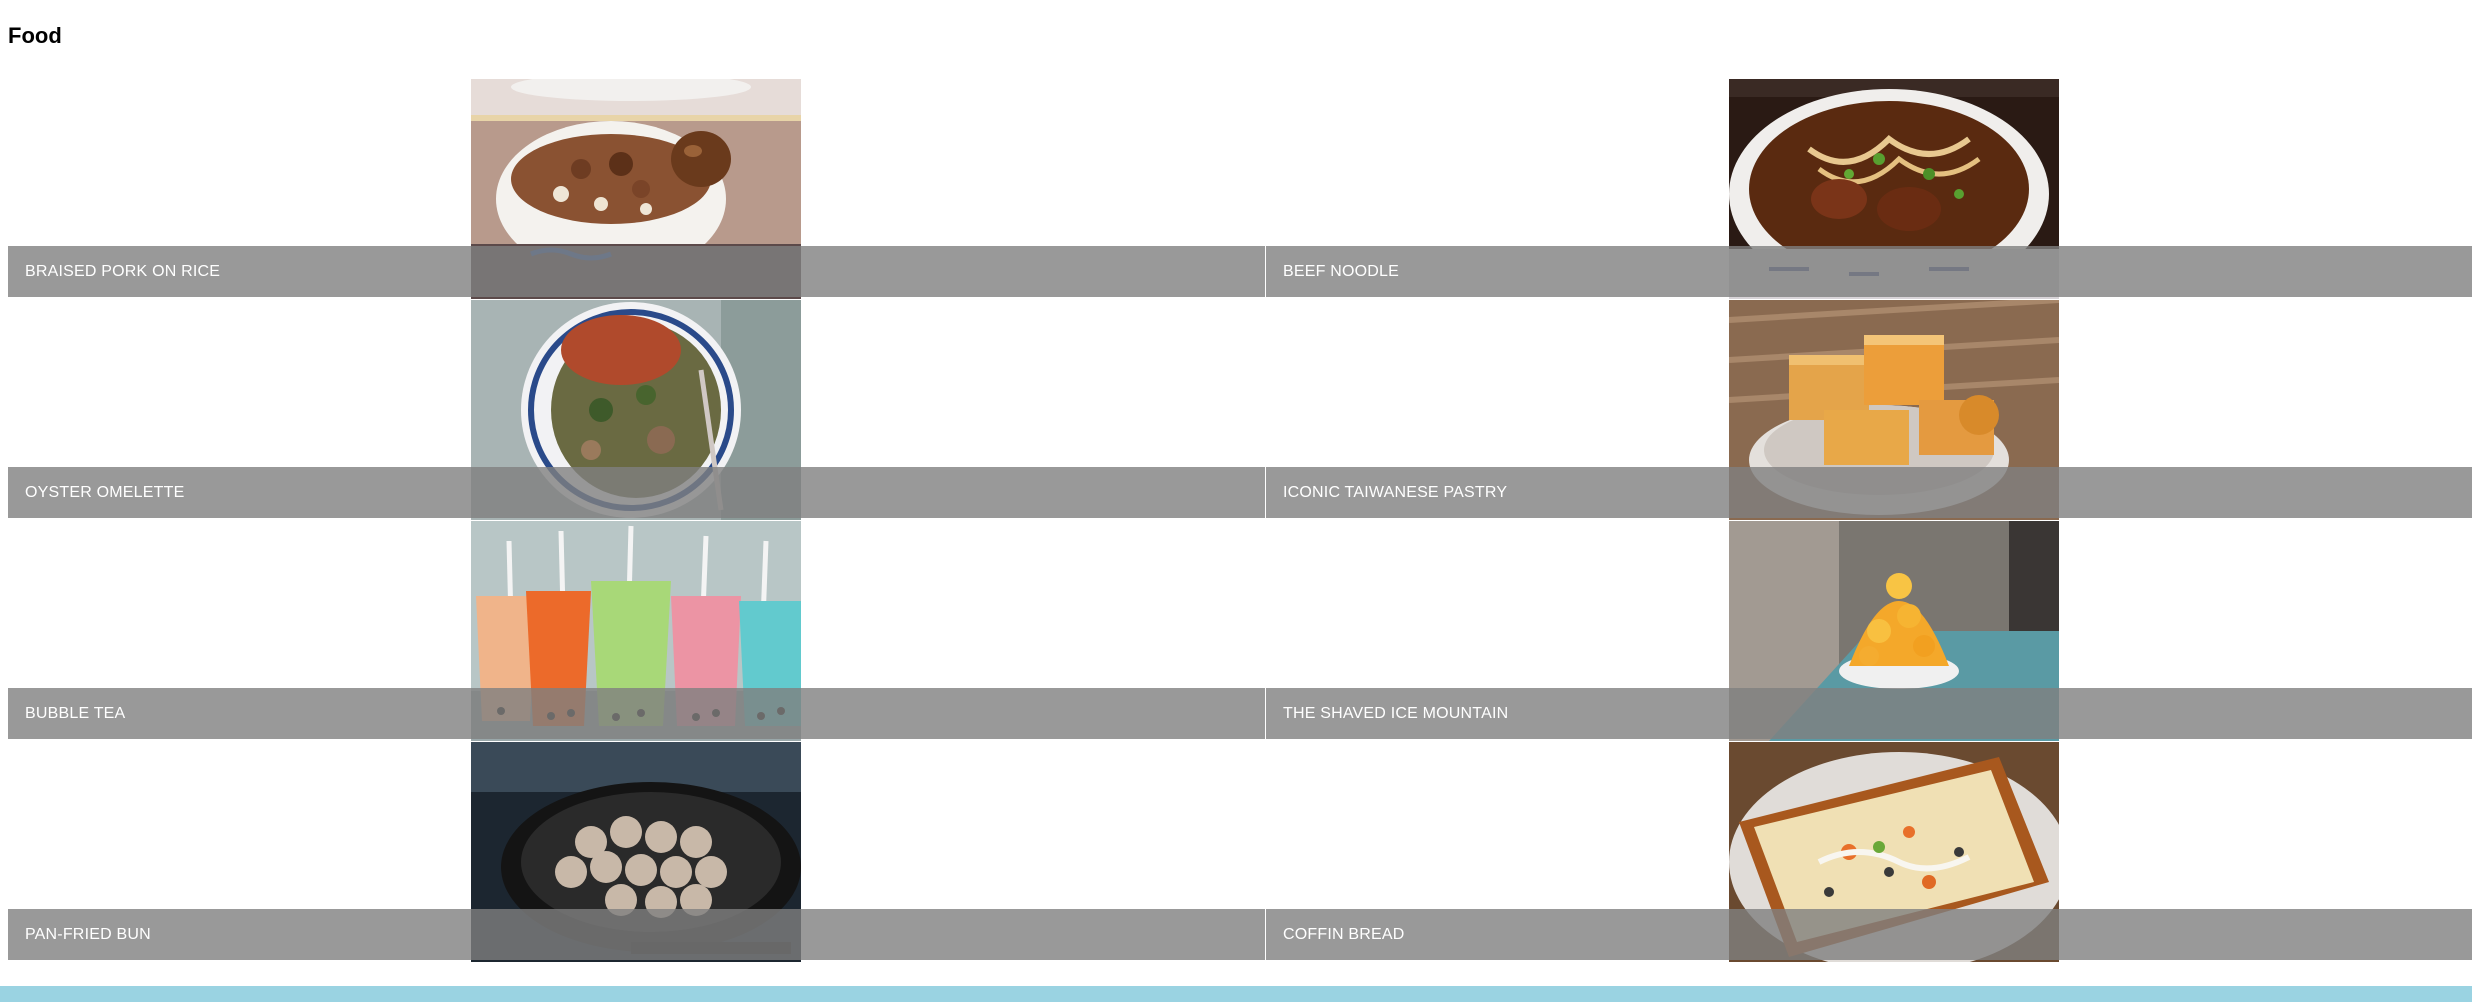 This screenshot has width=2472, height=1002. Describe the element at coordinates (1869, 934) in the screenshot. I see `caption-bar: COFFIN BREAD` at that location.